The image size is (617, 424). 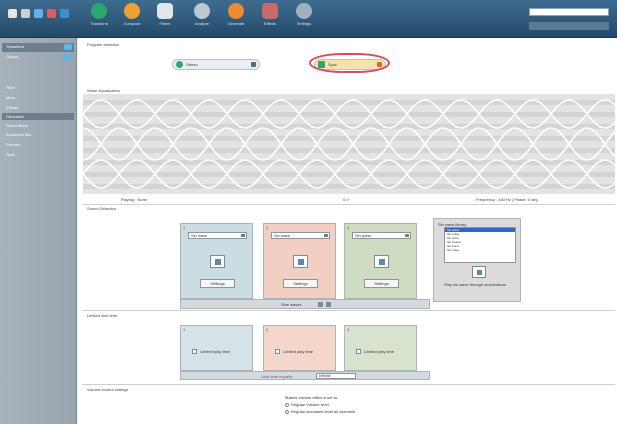 What do you see at coordinates (569, 12) in the screenshot?
I see `search-input` at bounding box center [569, 12].